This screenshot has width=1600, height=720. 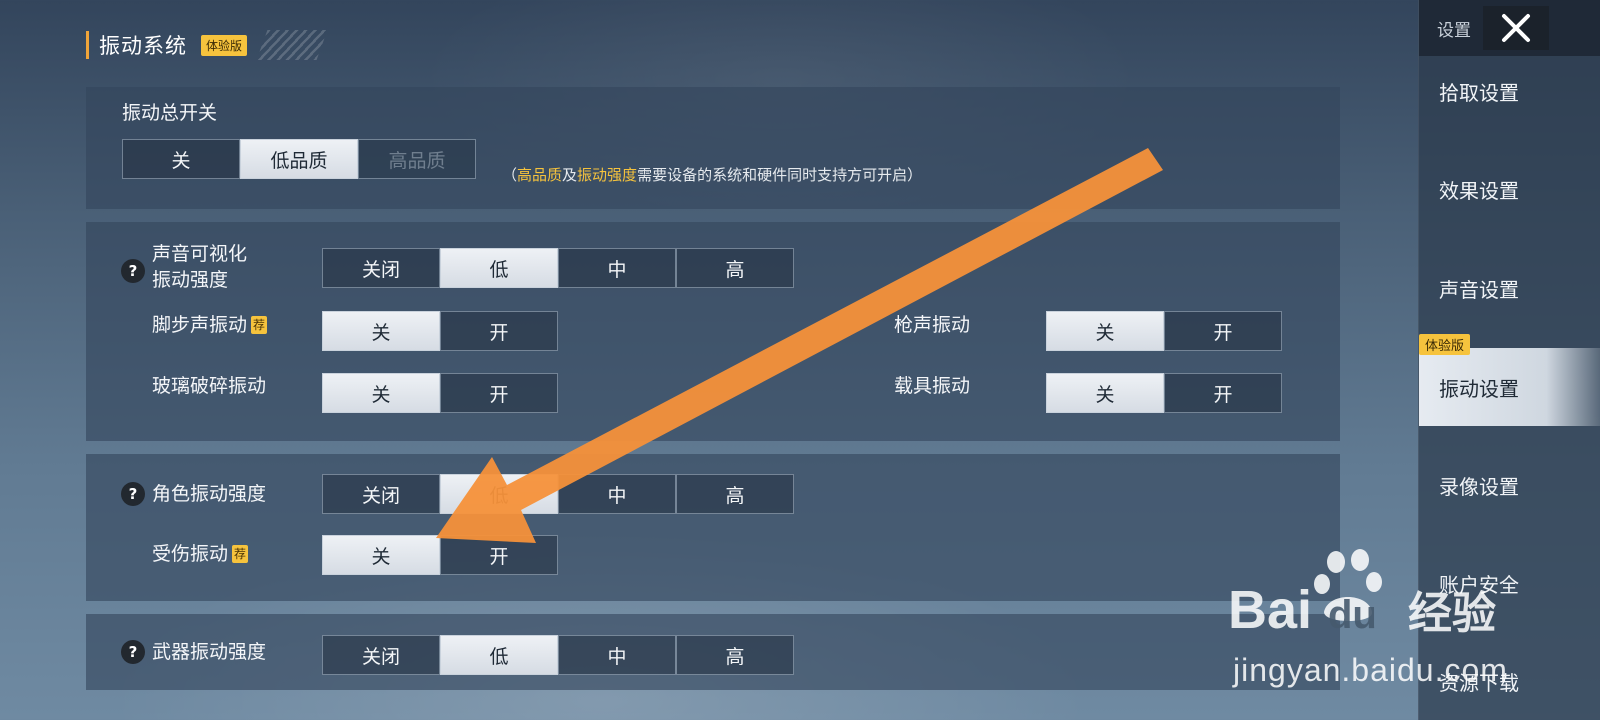 What do you see at coordinates (713, 148) in the screenshot?
I see `master-switch-panel: 振动总开关 关 低品质 高品质` at bounding box center [713, 148].